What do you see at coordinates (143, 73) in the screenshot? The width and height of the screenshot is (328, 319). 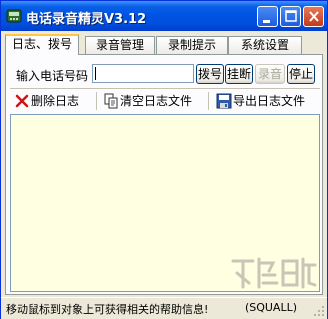 I see `phone-number-input` at bounding box center [143, 73].